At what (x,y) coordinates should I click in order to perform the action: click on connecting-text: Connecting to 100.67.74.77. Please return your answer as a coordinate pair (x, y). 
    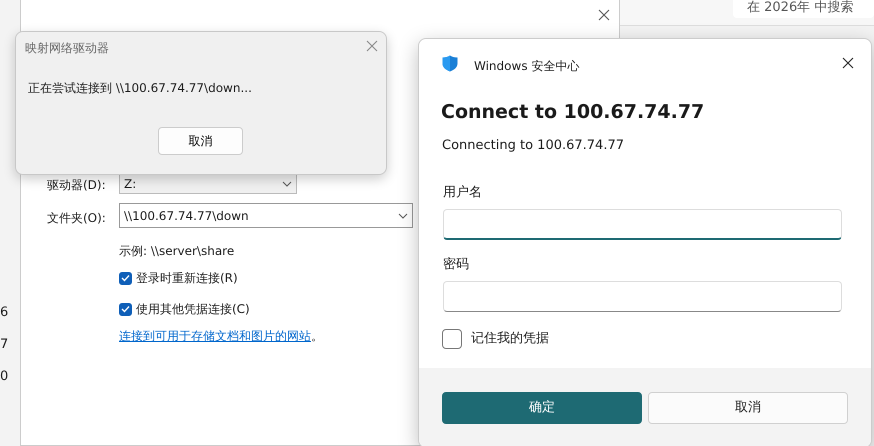
    Looking at the image, I should click on (533, 146).